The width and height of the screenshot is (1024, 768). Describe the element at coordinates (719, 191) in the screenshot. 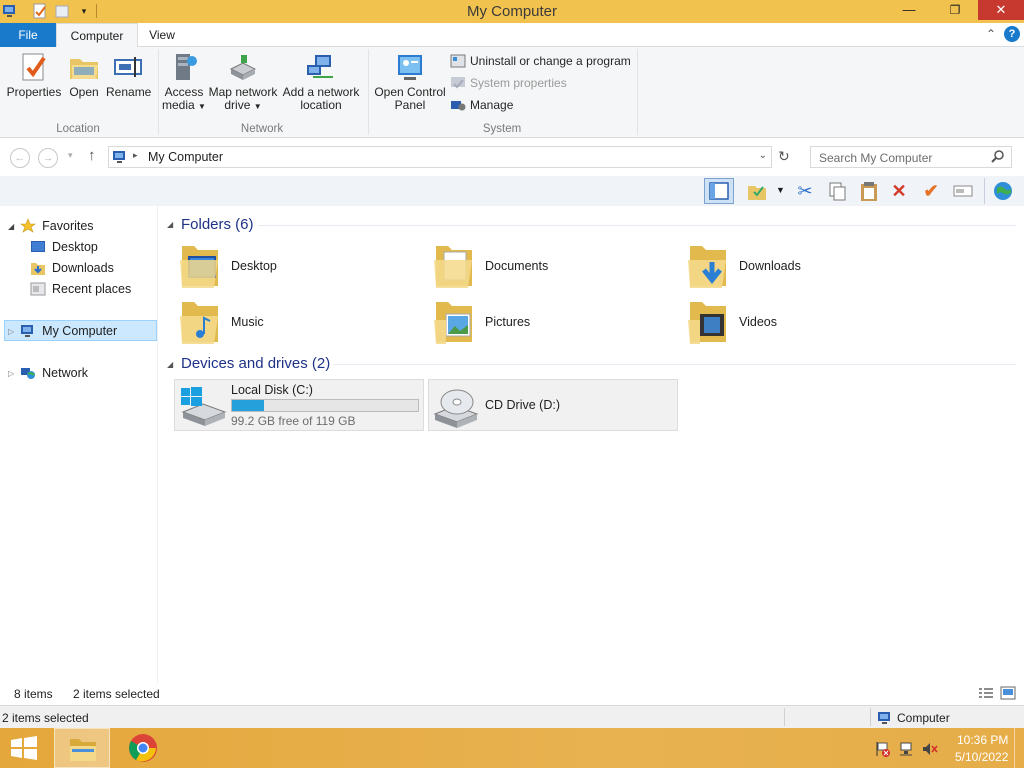

I see `preview-pane-button` at that location.